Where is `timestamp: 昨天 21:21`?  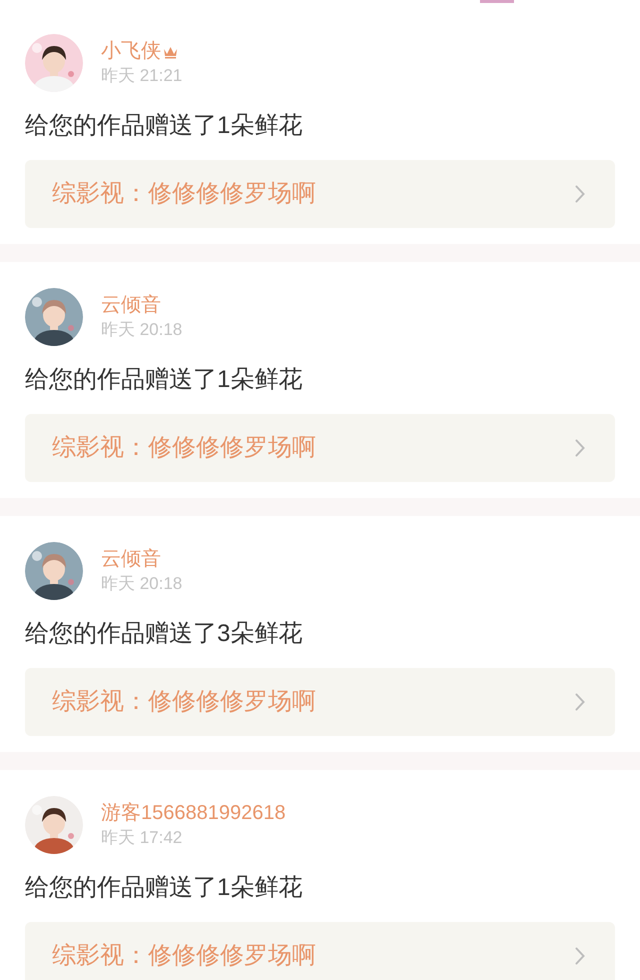
timestamp: 昨天 21:21 is located at coordinates (141, 76).